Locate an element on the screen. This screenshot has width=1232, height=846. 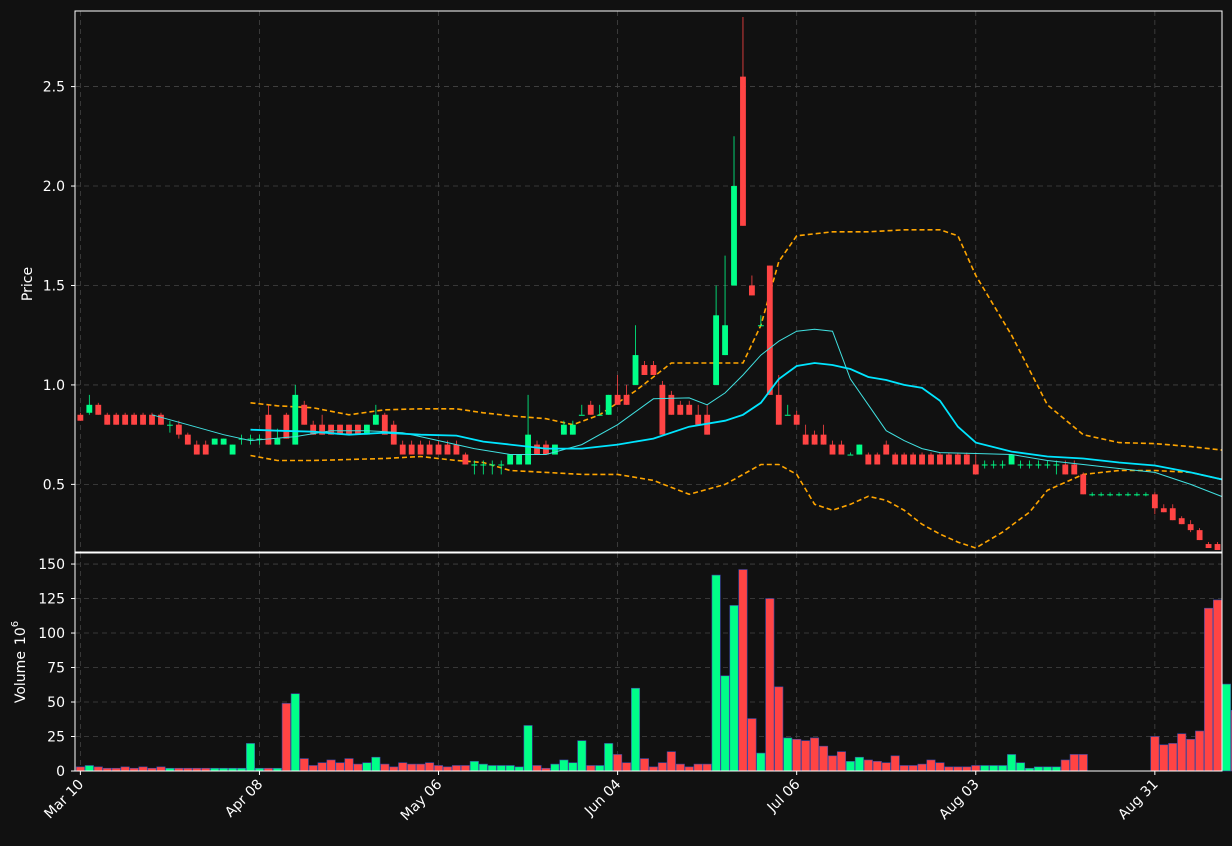
price-axis-label: Price is located at coordinates (28, 284).